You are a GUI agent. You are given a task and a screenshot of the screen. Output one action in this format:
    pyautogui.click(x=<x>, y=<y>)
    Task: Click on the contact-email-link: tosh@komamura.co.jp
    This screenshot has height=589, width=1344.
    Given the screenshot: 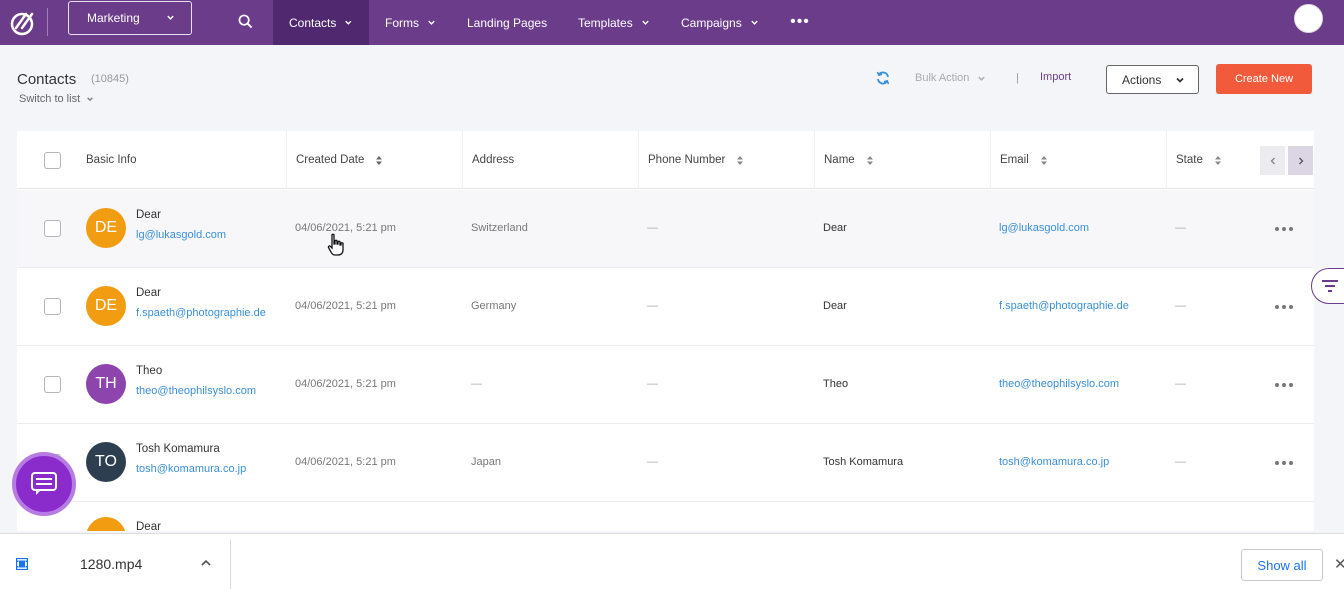 What is the action you would take?
    pyautogui.click(x=191, y=469)
    